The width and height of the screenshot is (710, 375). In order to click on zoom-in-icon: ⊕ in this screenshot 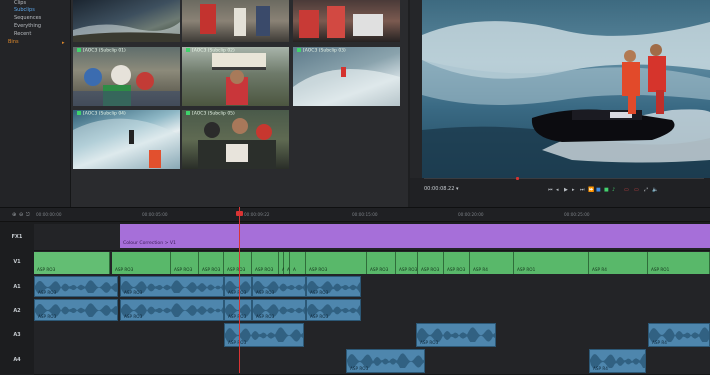, I will do `click(14, 215)`.